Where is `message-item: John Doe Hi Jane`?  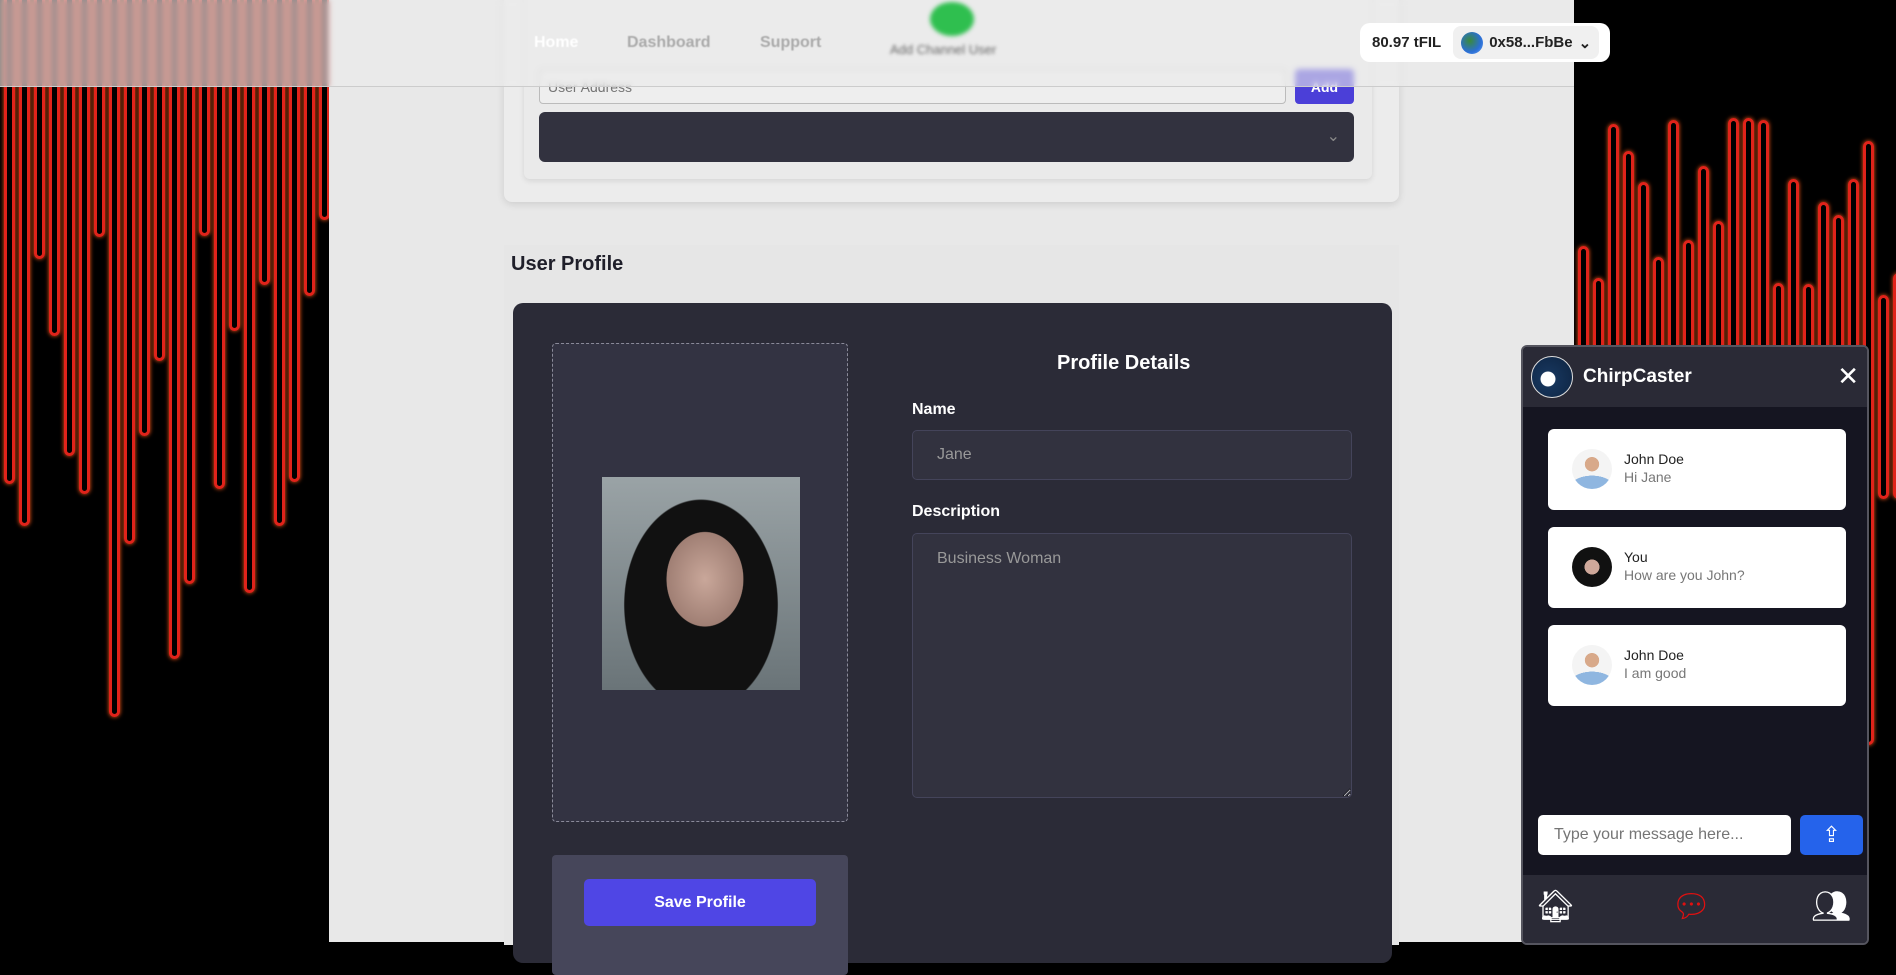
message-item: John Doe Hi Jane is located at coordinates (1697, 469).